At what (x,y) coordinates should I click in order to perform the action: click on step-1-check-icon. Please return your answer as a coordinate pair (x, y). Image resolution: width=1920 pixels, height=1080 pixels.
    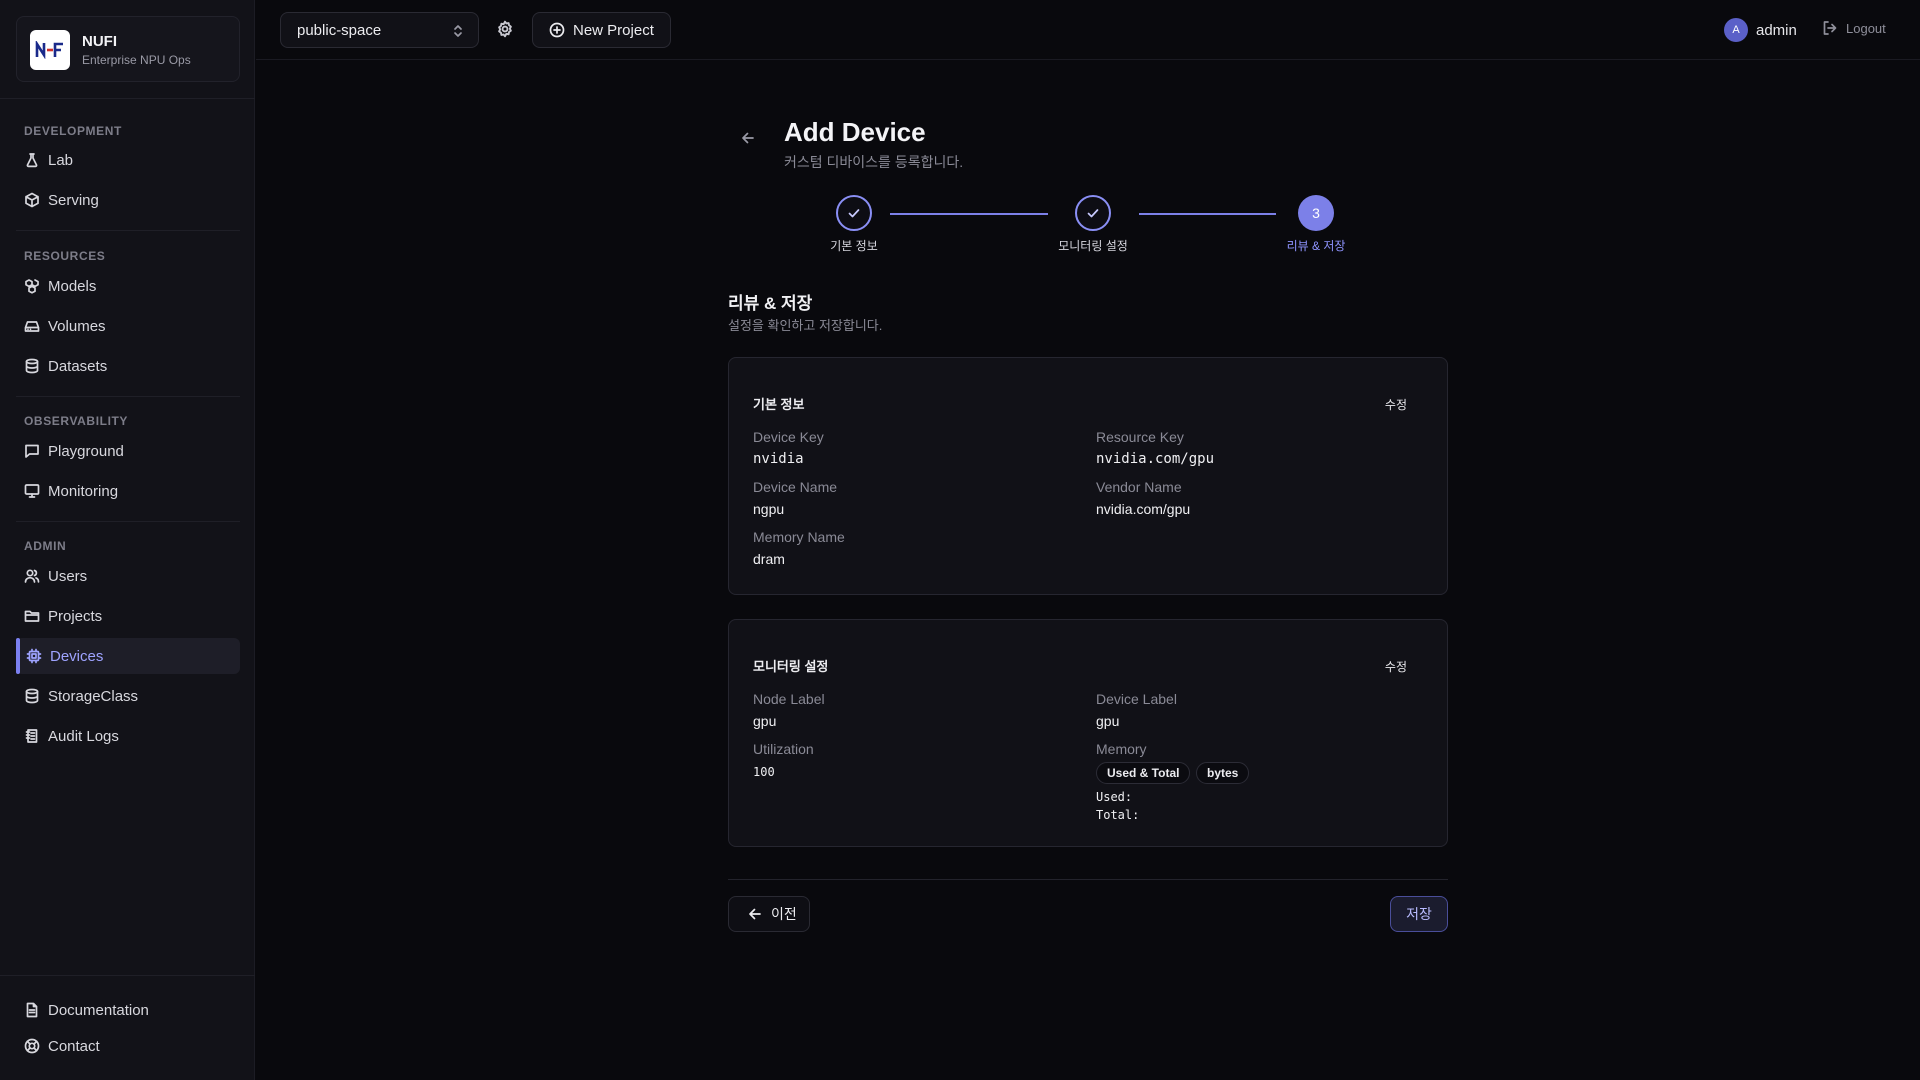
    Looking at the image, I should click on (854, 213).